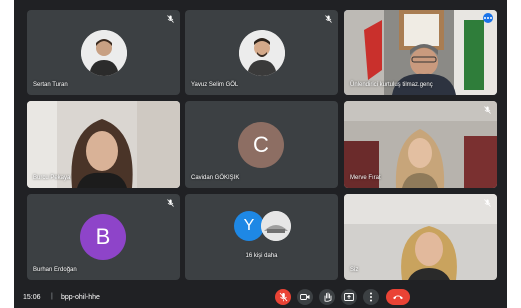 The height and width of the screenshot is (308, 521). I want to click on self-video, so click(420, 237).